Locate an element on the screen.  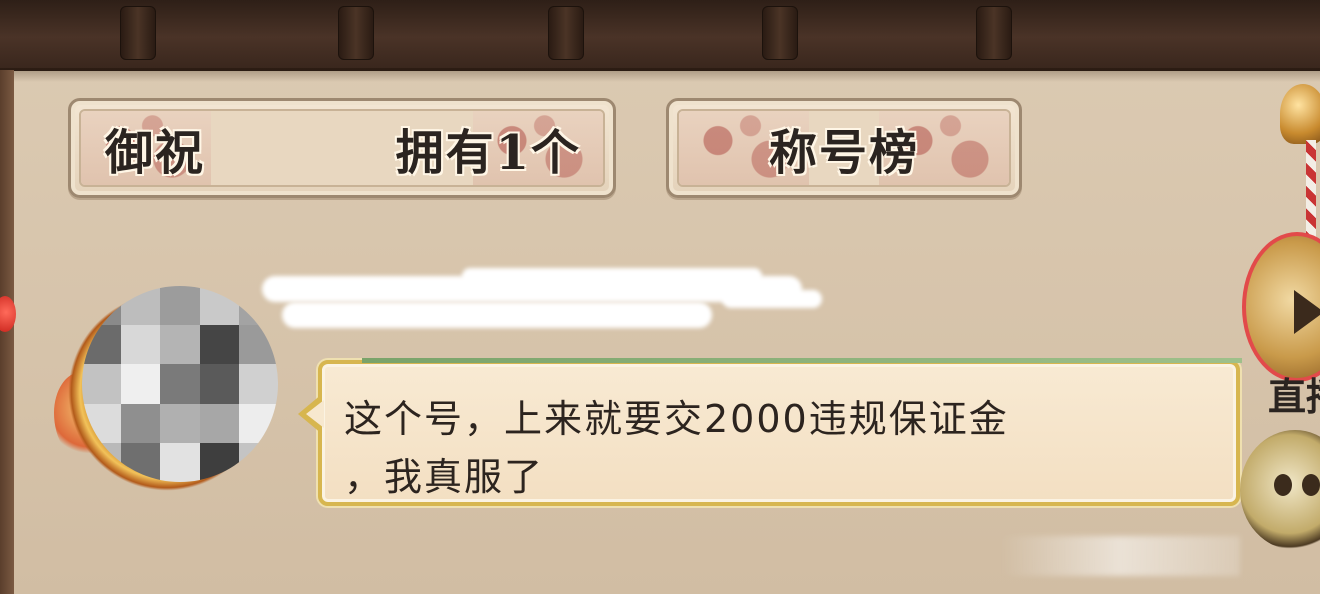
user-avatar is located at coordinates (168, 392).